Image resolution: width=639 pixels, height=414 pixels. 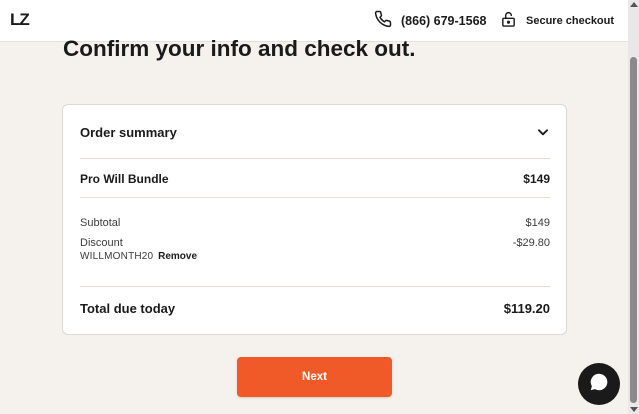 What do you see at coordinates (443, 21) in the screenshot?
I see `phone-number: (866) 679-1568` at bounding box center [443, 21].